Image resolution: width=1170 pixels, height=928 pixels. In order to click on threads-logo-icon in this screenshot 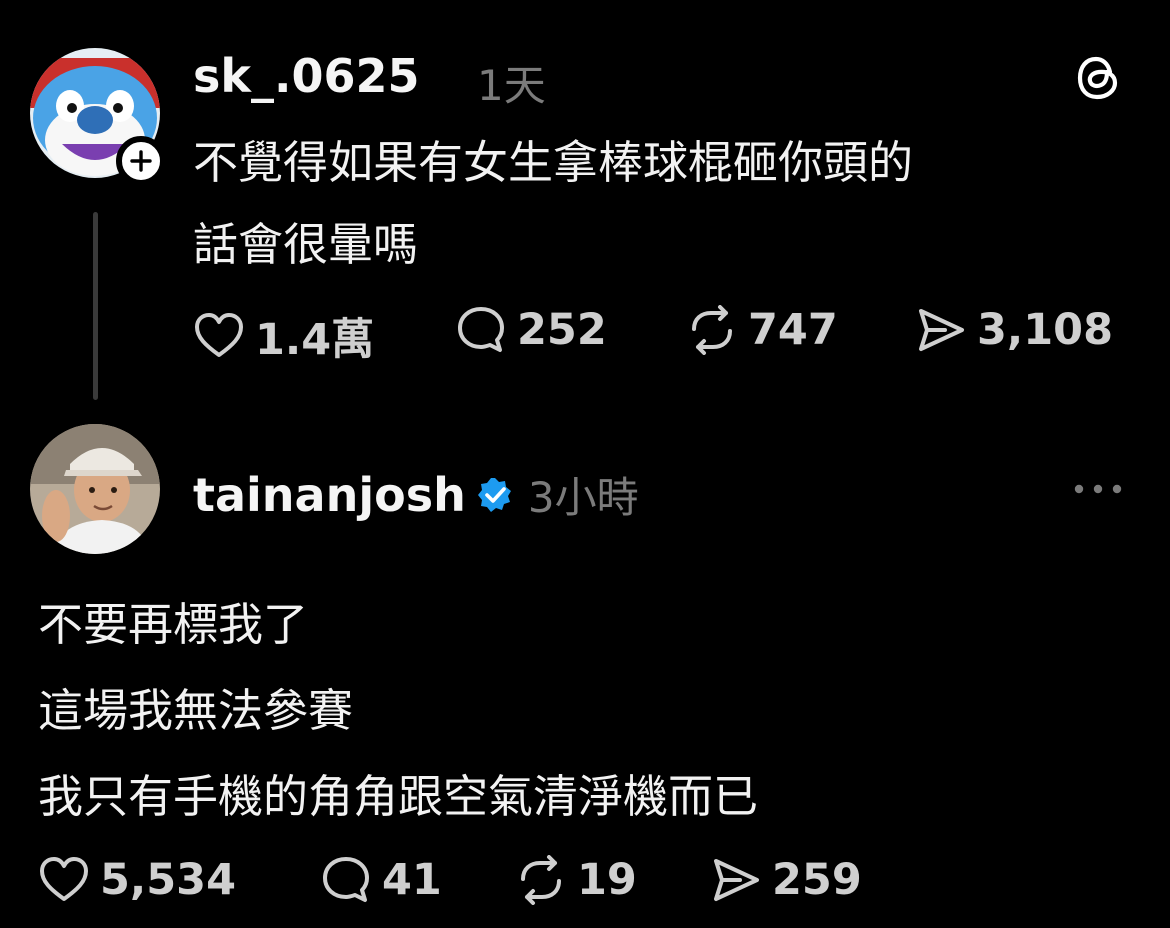, I will do `click(1098, 80)`.